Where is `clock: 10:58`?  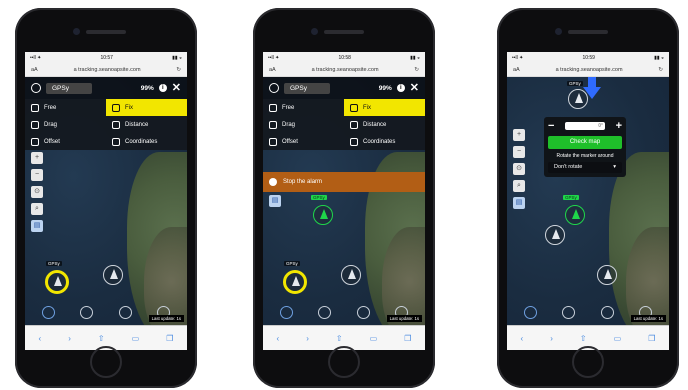
clock: 10:58 is located at coordinates (344, 57).